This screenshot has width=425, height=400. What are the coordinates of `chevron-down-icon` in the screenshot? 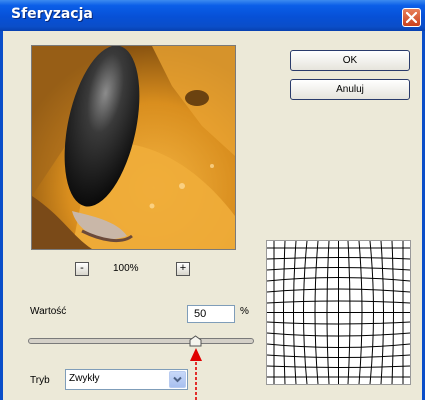 It's located at (177, 379).